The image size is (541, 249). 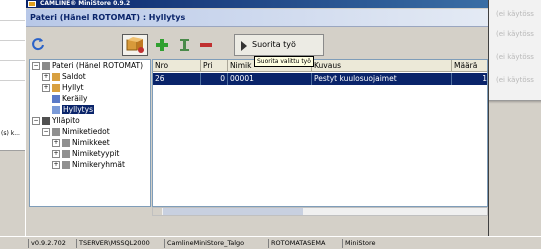 I want to click on app-icon, so click(x=32, y=4).